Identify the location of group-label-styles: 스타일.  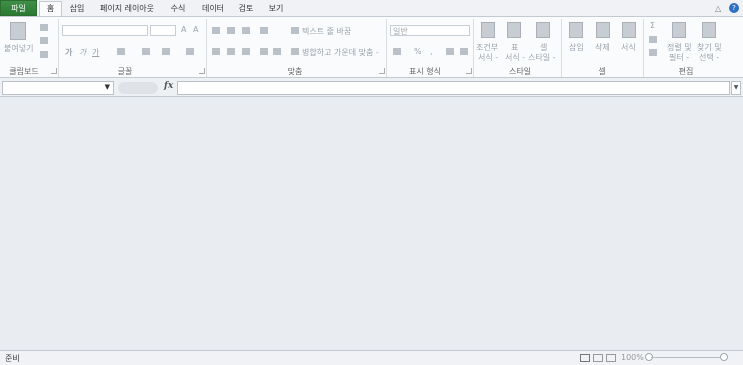
(520, 71).